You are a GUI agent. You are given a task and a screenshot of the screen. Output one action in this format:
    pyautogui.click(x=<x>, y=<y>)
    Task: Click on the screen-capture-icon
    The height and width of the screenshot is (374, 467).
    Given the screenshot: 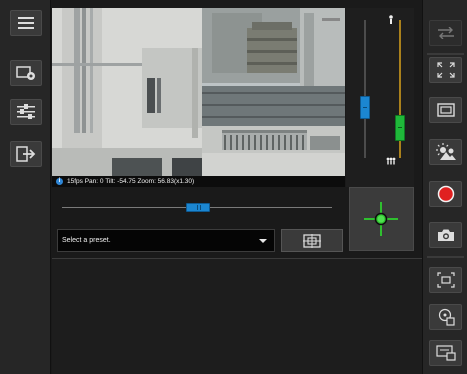 What is the action you would take?
    pyautogui.click(x=445, y=353)
    